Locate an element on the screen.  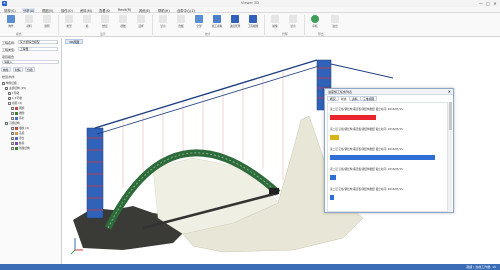
tree-title: 楼层/构件 is located at coordinates (9, 77).